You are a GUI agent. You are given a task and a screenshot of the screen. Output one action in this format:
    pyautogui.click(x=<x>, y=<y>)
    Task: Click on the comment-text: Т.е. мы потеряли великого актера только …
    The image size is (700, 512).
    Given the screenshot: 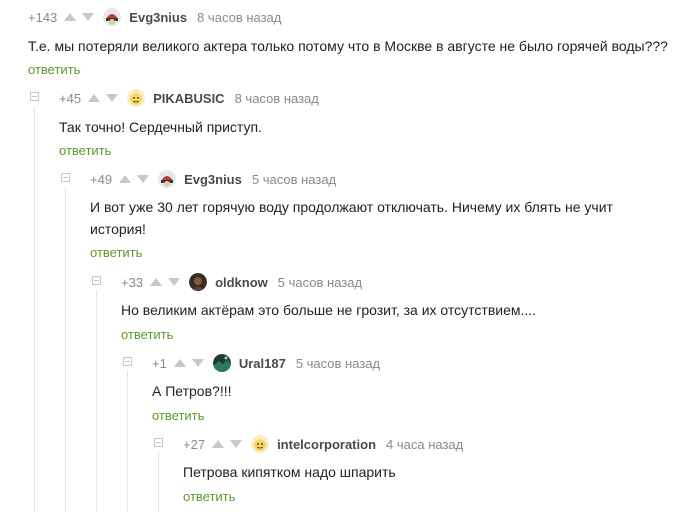 What is the action you would take?
    pyautogui.click(x=348, y=46)
    